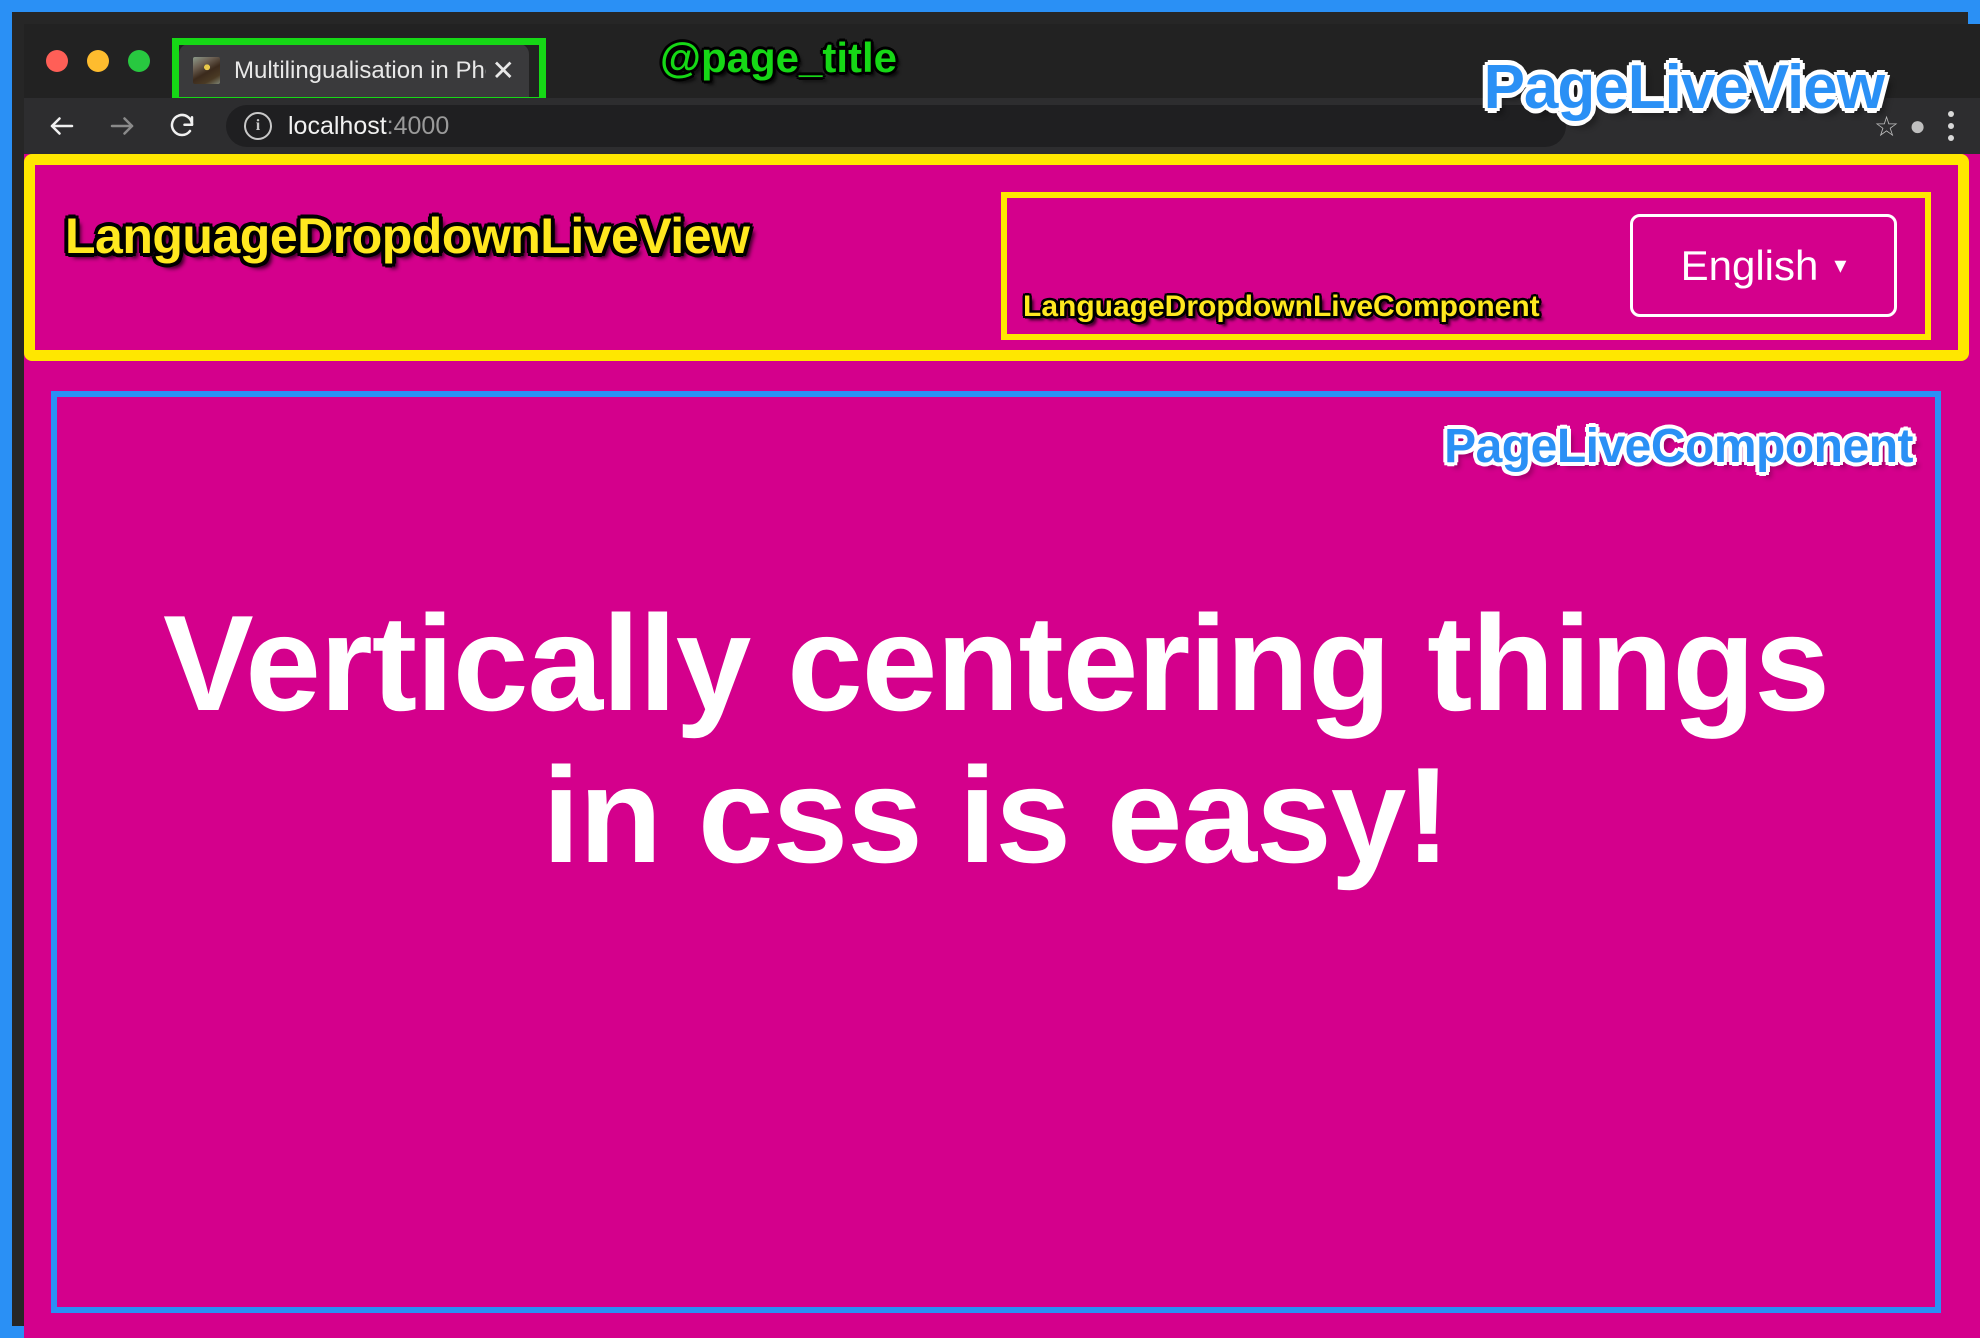 The height and width of the screenshot is (1338, 1980). I want to click on kebab-menu-icon, so click(1951, 126).